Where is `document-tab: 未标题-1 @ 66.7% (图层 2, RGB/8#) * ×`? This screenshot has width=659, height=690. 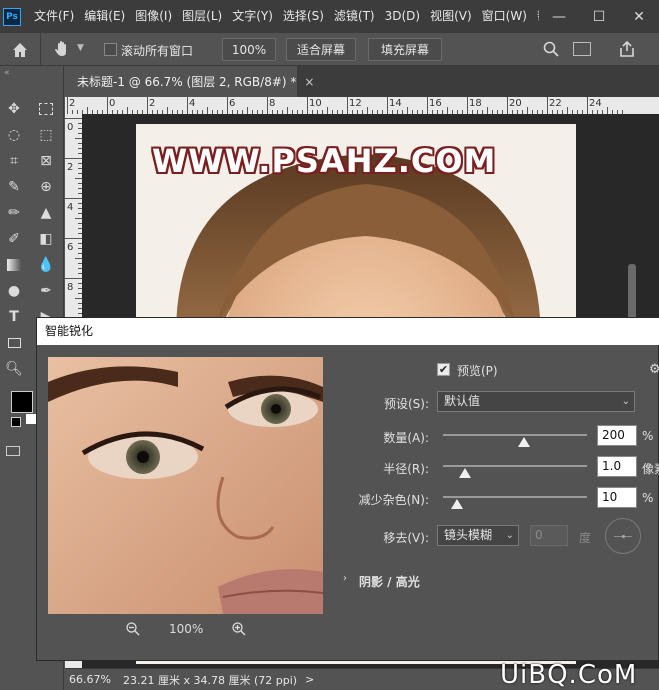
document-tab: 未标题-1 @ 66.7% (图层 2, RGB/8#) * × is located at coordinates (189, 81).